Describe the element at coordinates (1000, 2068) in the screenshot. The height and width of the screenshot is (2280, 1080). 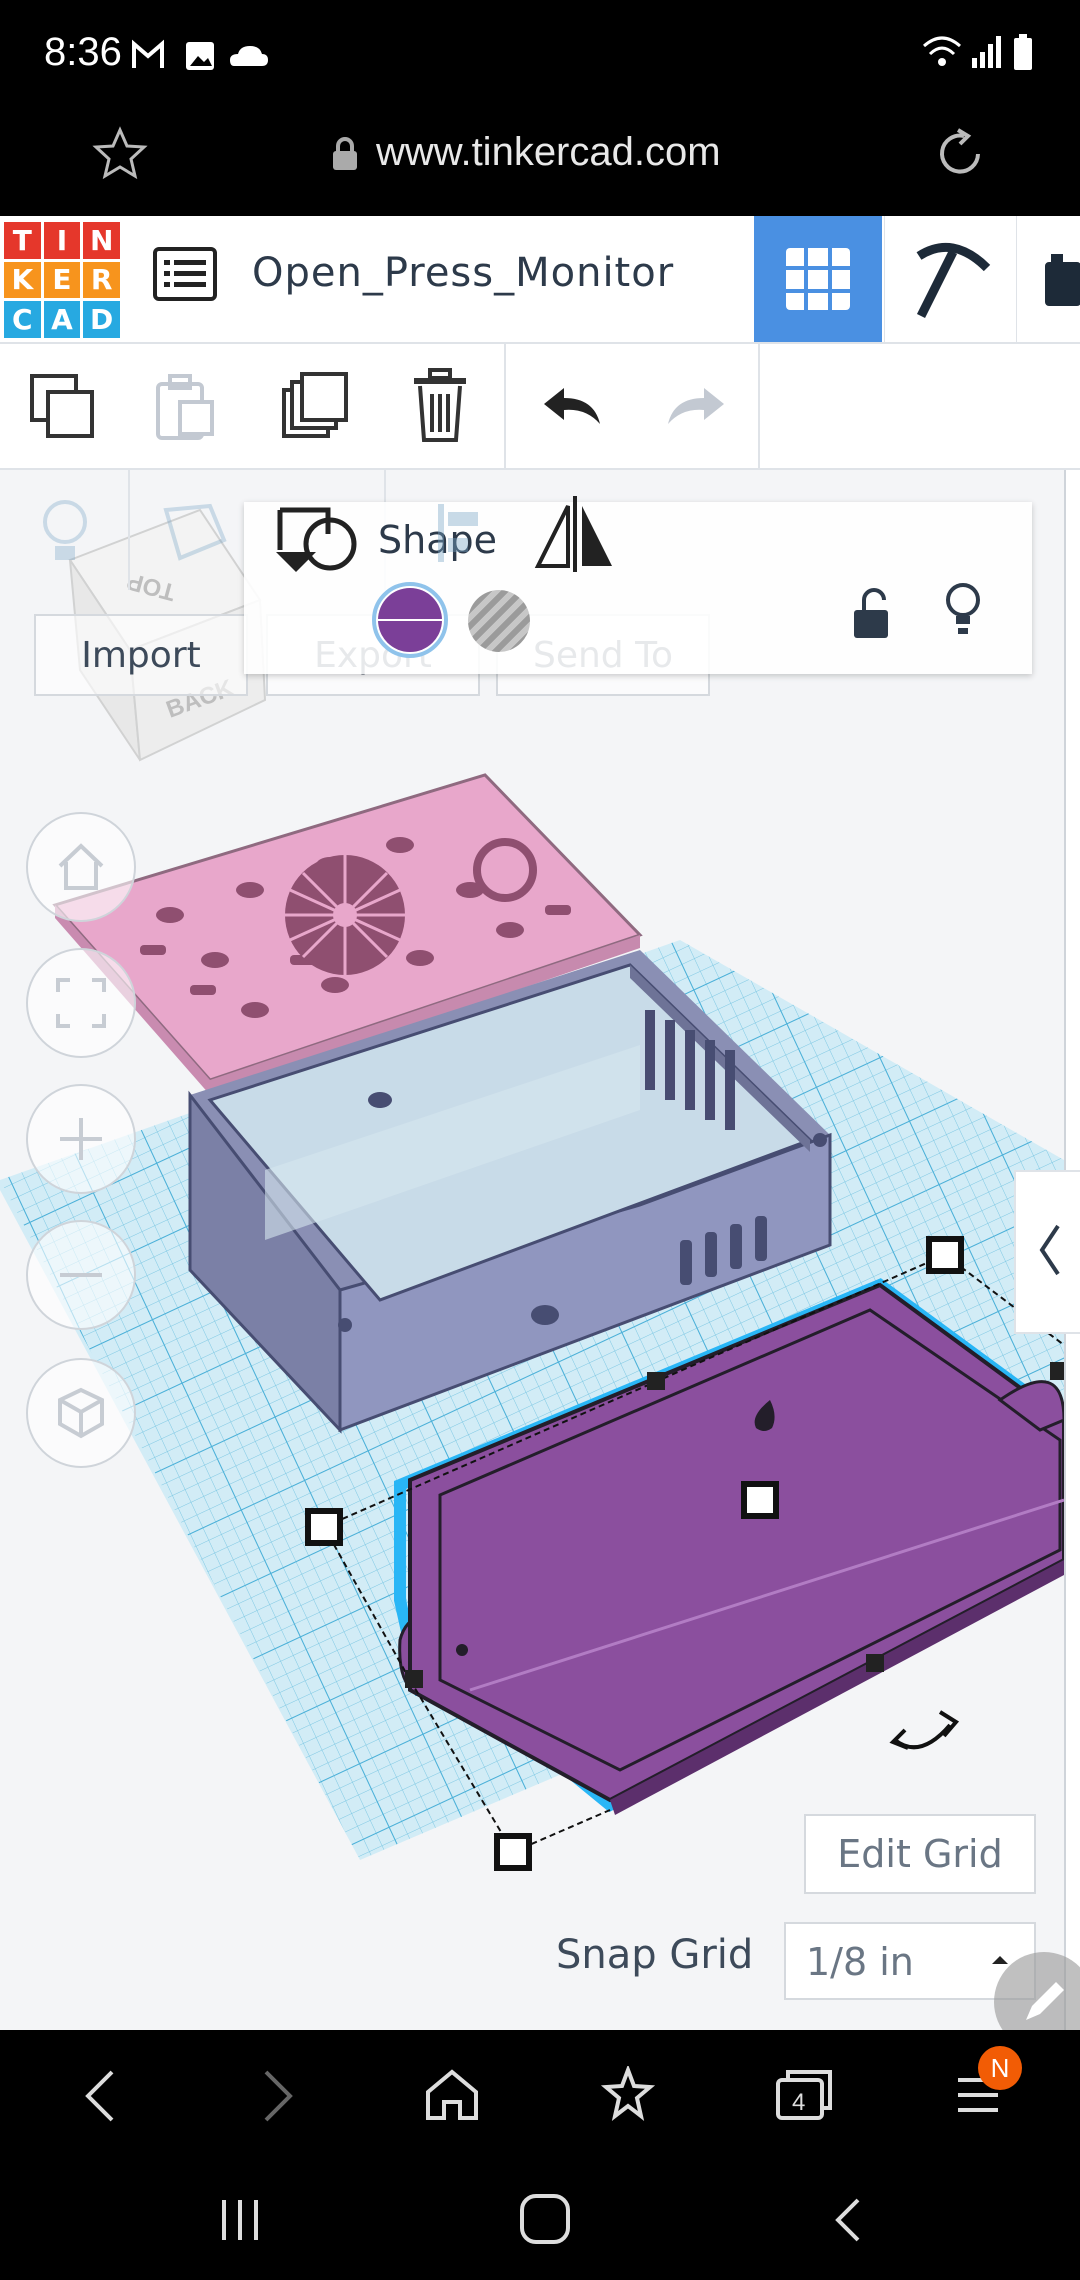
I see `notification-badge: N` at that location.